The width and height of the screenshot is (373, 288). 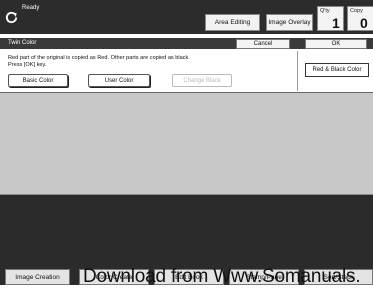 I want to click on quantity-box: Q'ty 1, so click(x=330, y=18).